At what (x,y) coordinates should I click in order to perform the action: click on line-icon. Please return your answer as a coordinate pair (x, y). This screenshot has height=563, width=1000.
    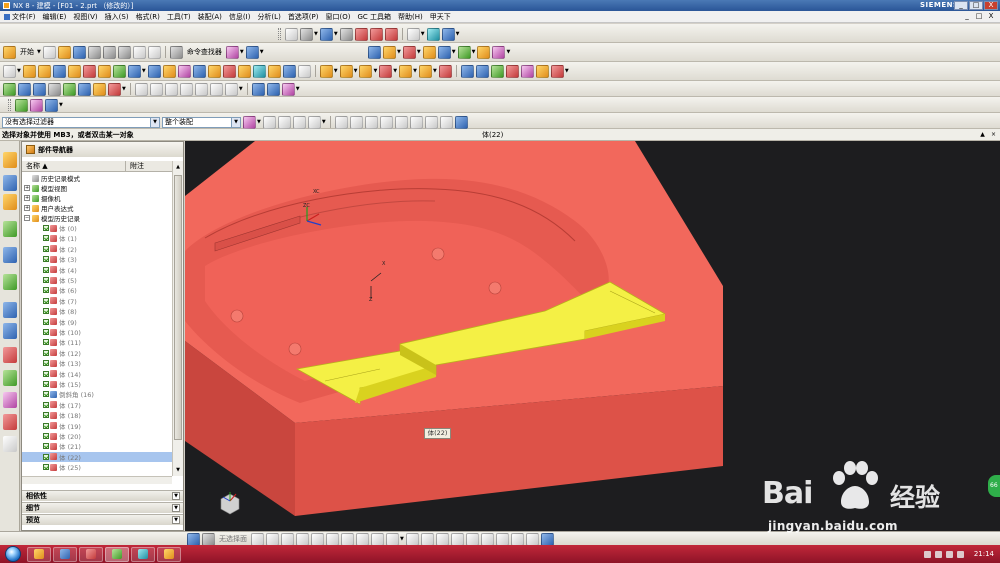
    Looking at the image, I should click on (272, 539).